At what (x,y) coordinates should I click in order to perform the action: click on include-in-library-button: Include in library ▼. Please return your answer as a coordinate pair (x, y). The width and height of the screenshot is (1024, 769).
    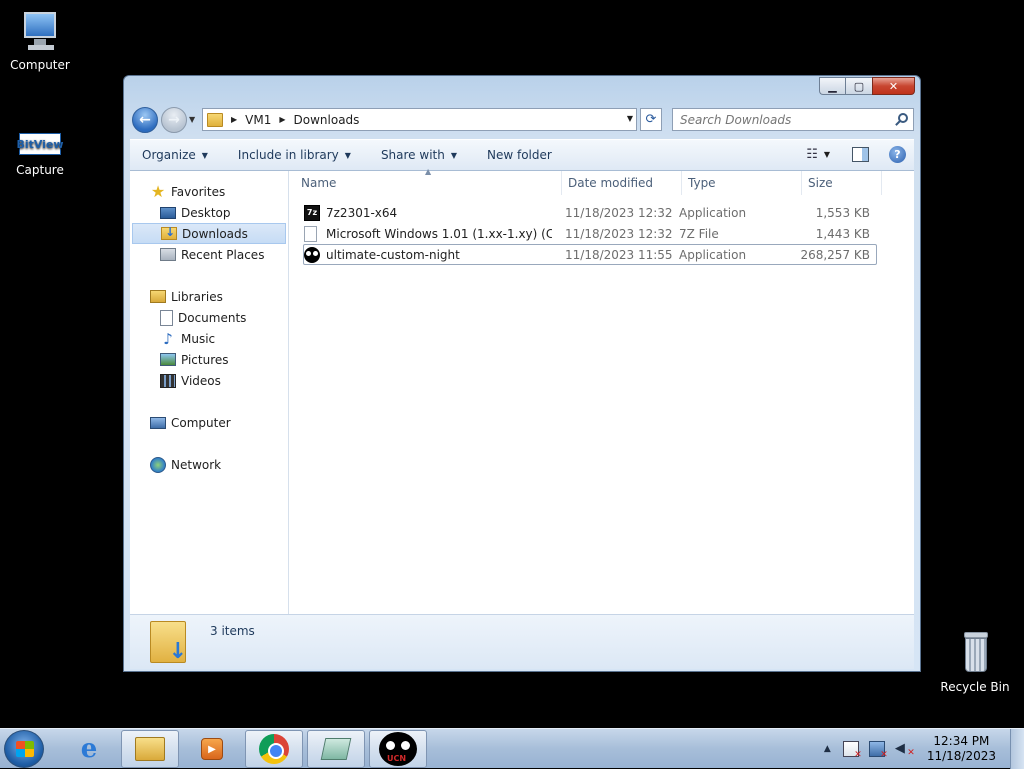
    Looking at the image, I should click on (294, 155).